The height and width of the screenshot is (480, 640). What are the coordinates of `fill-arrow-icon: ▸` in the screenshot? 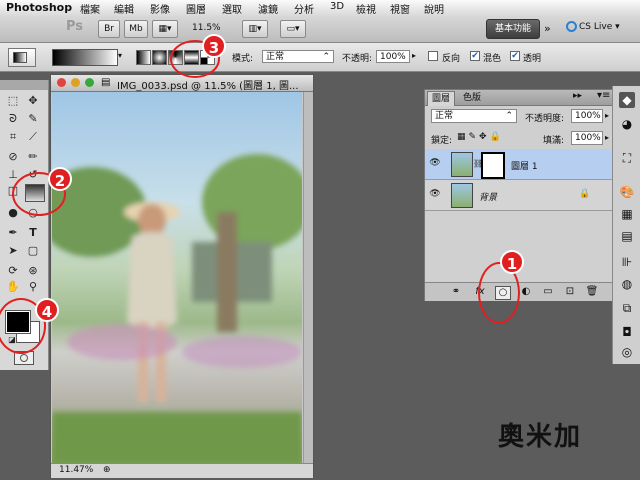 It's located at (607, 137).